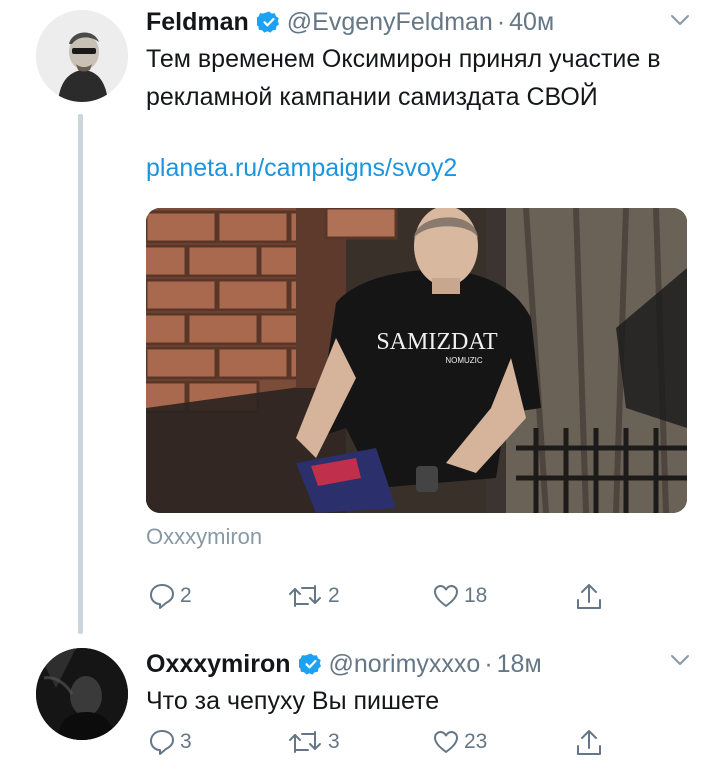 The height and width of the screenshot is (769, 711). Describe the element at coordinates (186, 741) in the screenshot. I see `reply-count: 3` at that location.